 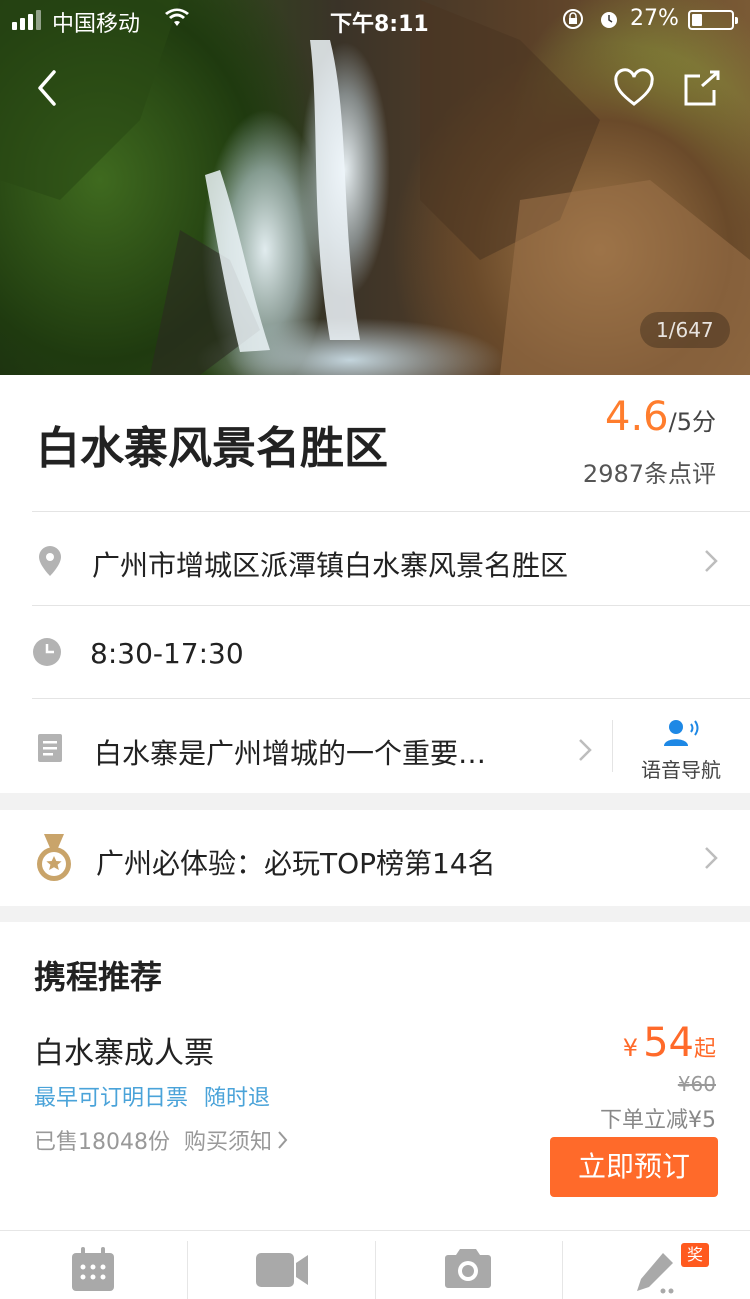 I want to click on status-bar: 中国移动 下午8:11 27%, so click(x=375, y=20).